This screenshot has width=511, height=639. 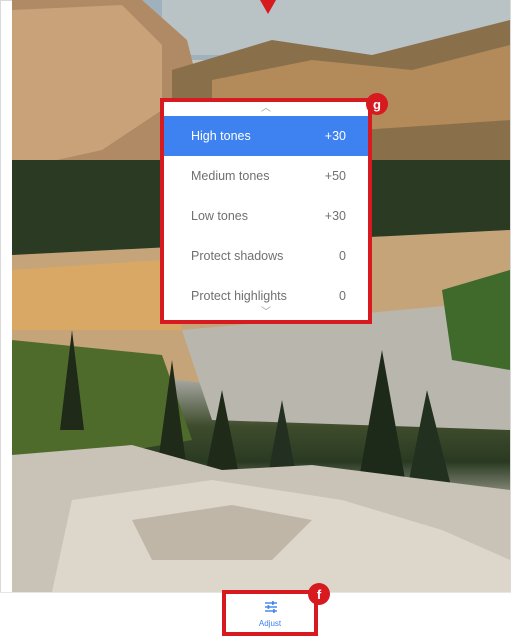 I want to click on option-medium-tones: Medium tones +50, so click(x=266, y=176).